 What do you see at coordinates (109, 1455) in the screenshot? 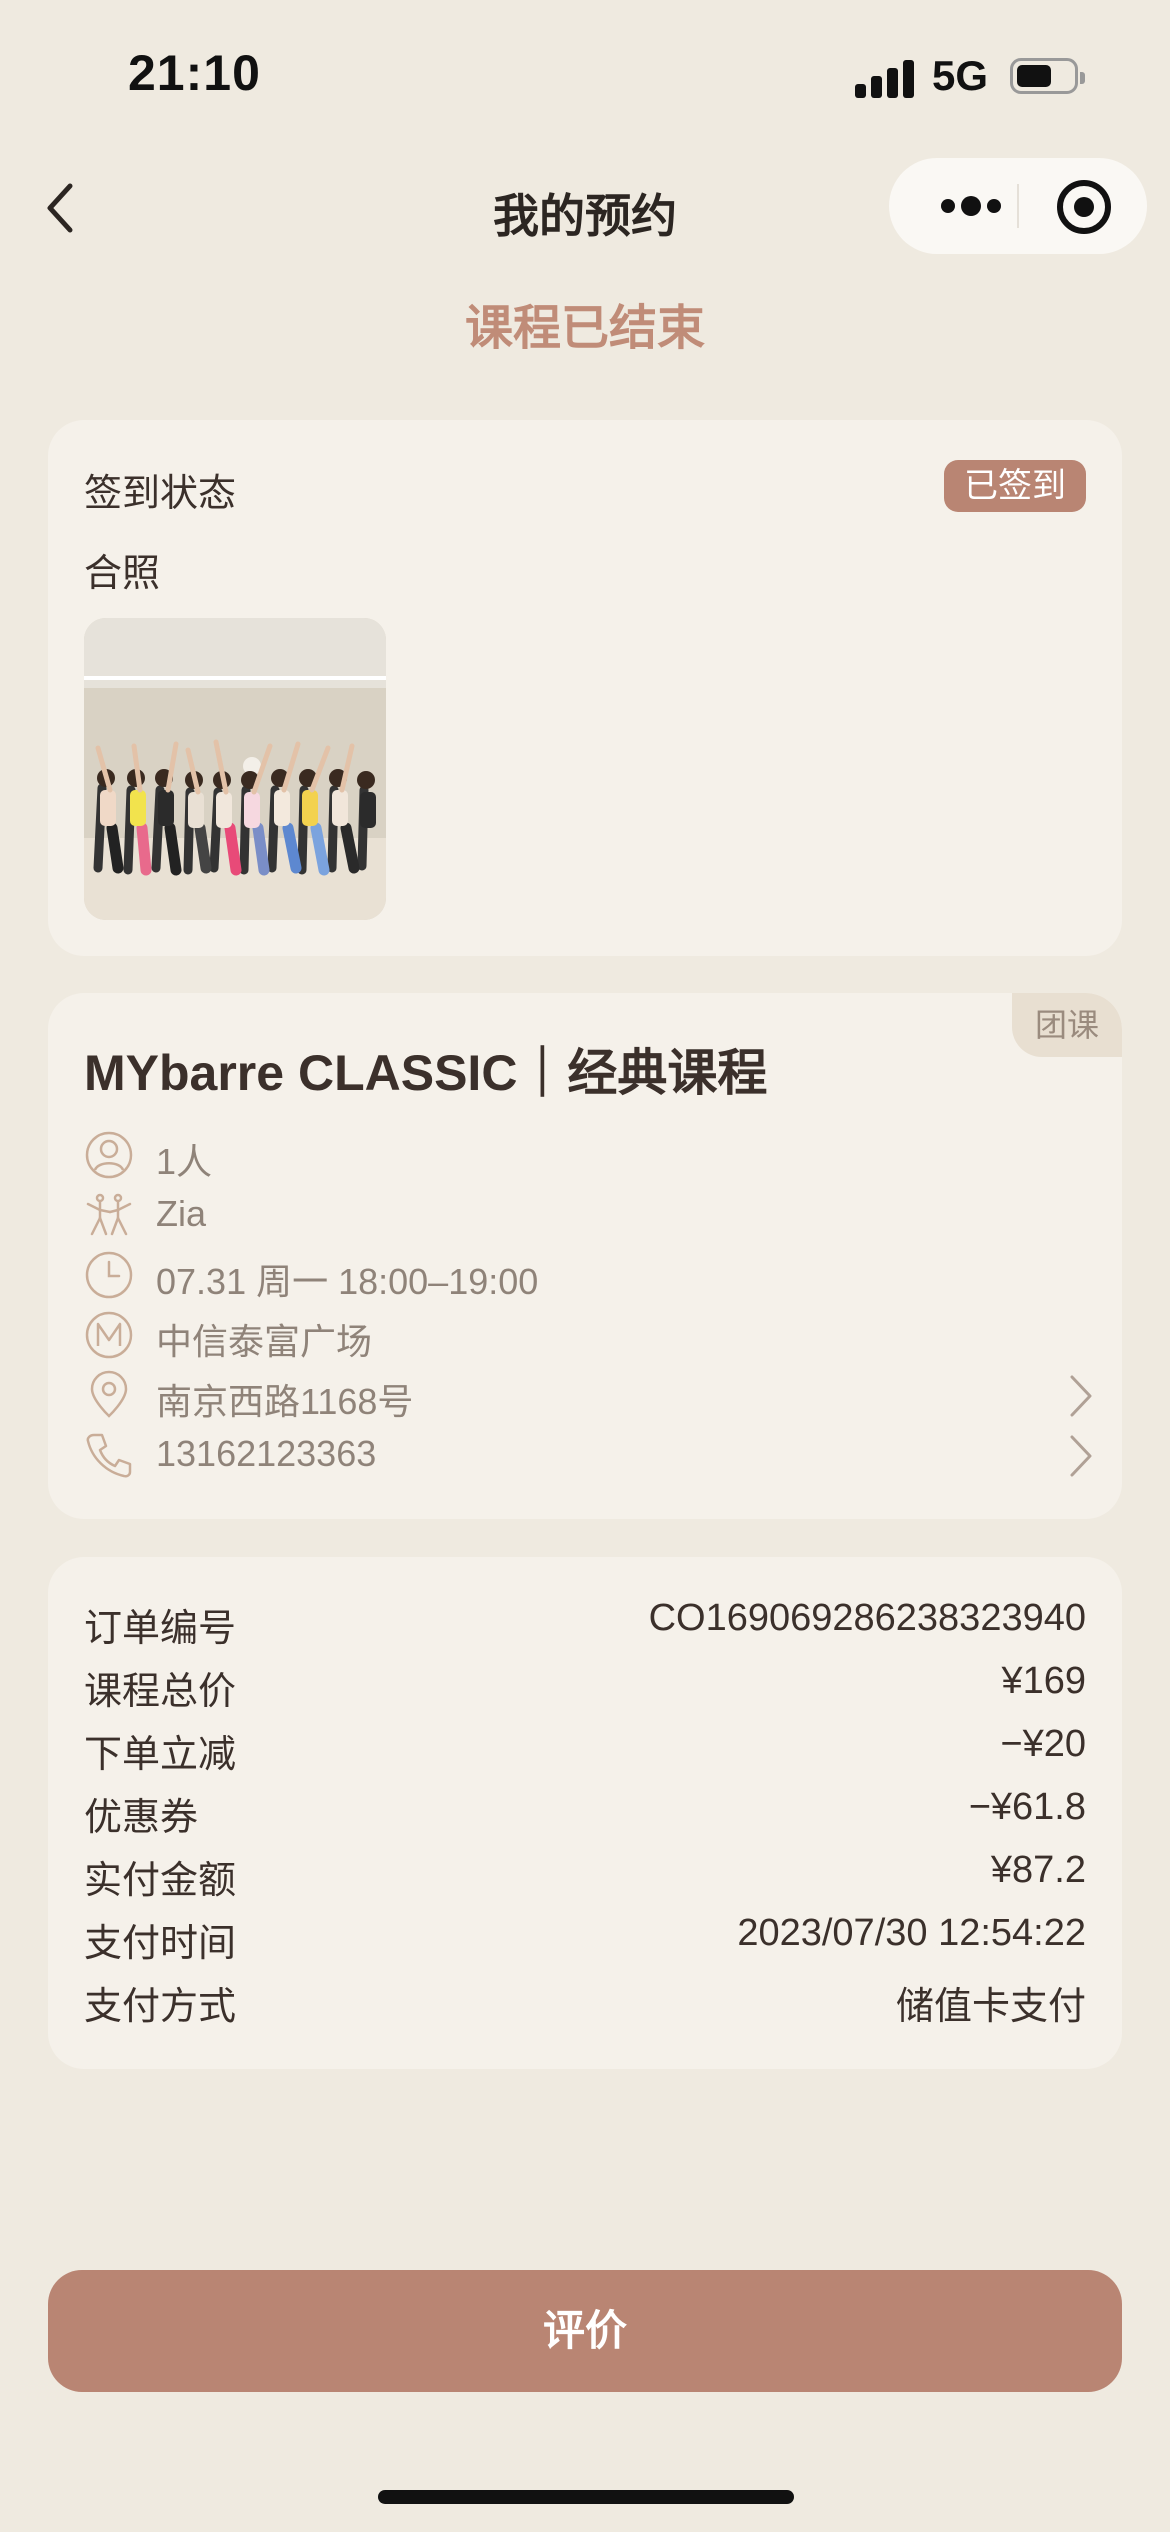
I see `phone-icon` at bounding box center [109, 1455].